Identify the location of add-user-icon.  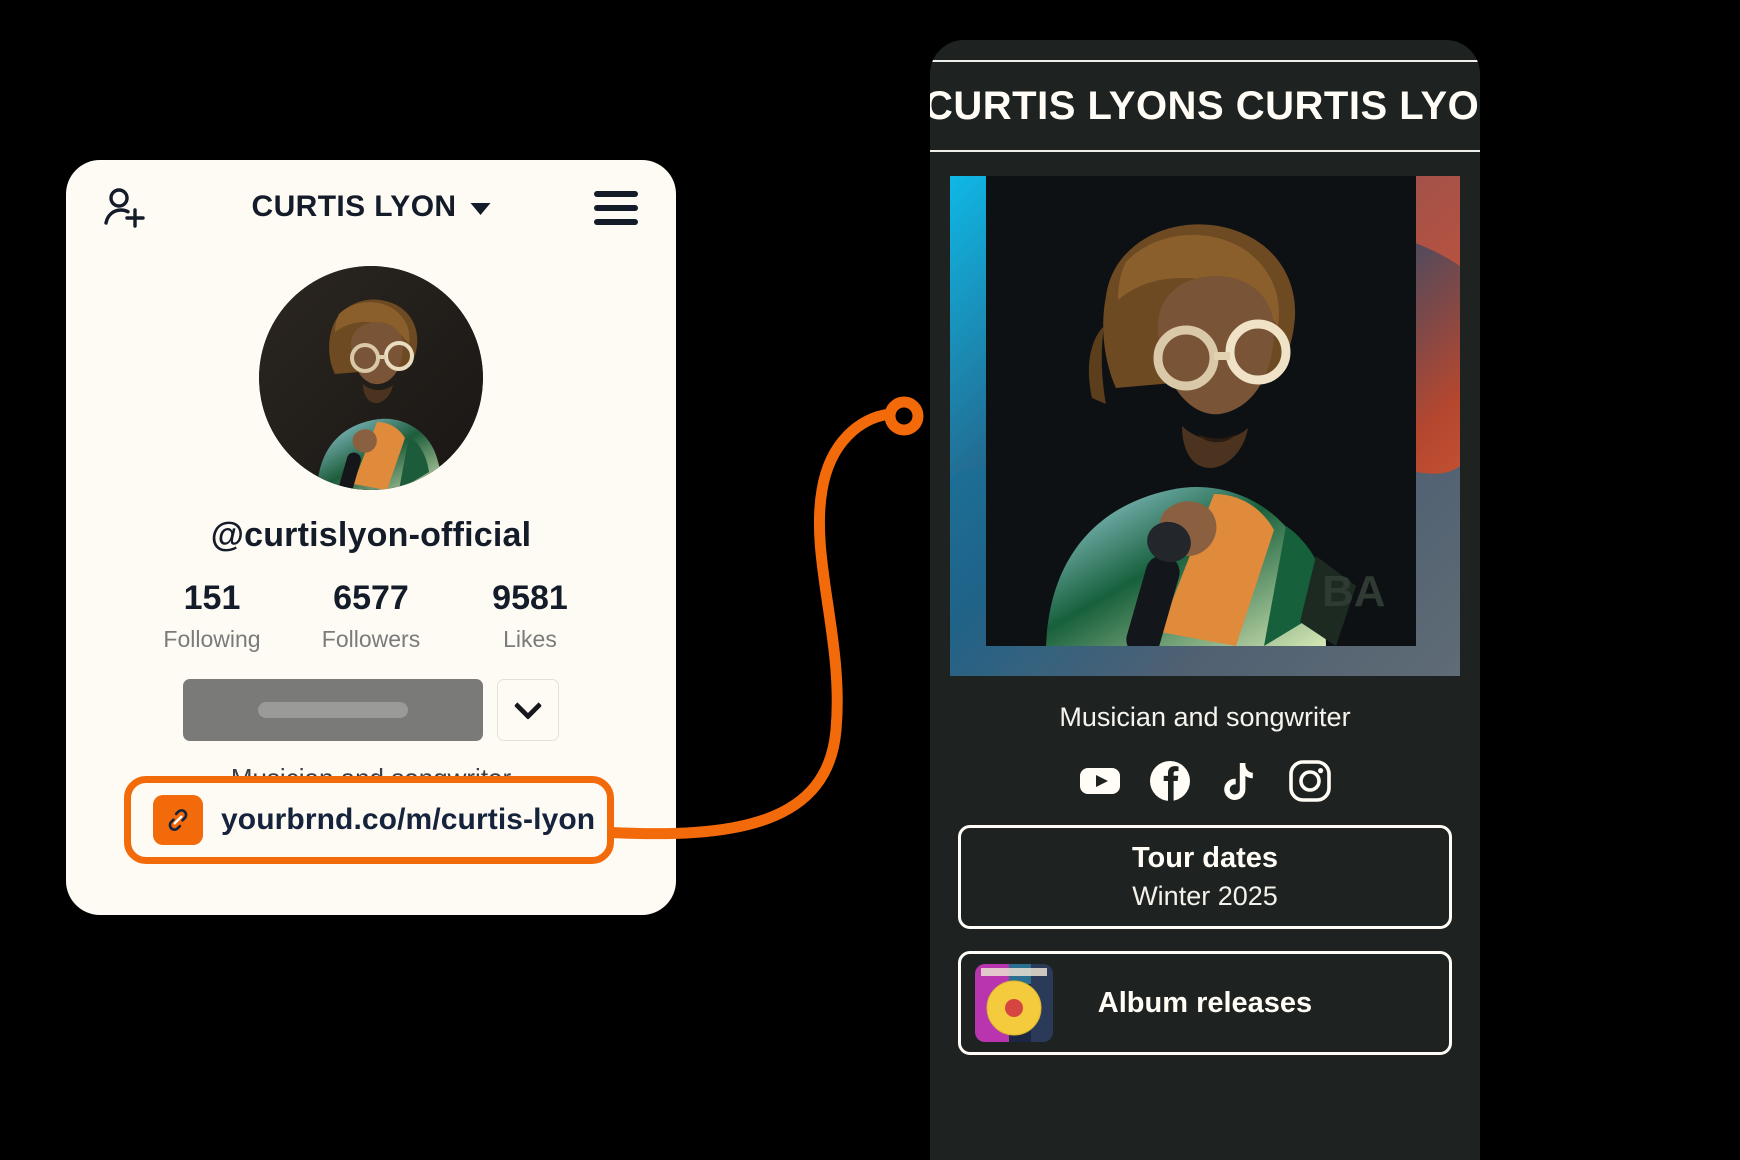
(125, 208).